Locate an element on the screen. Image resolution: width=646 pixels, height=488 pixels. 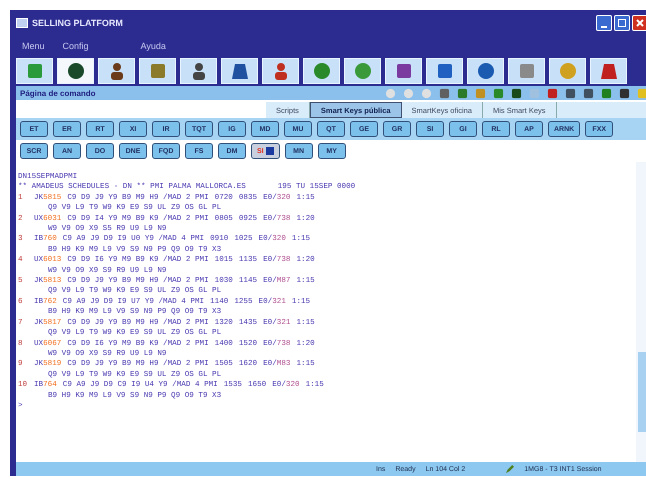
scrollbar is located at coordinates (641, 312).